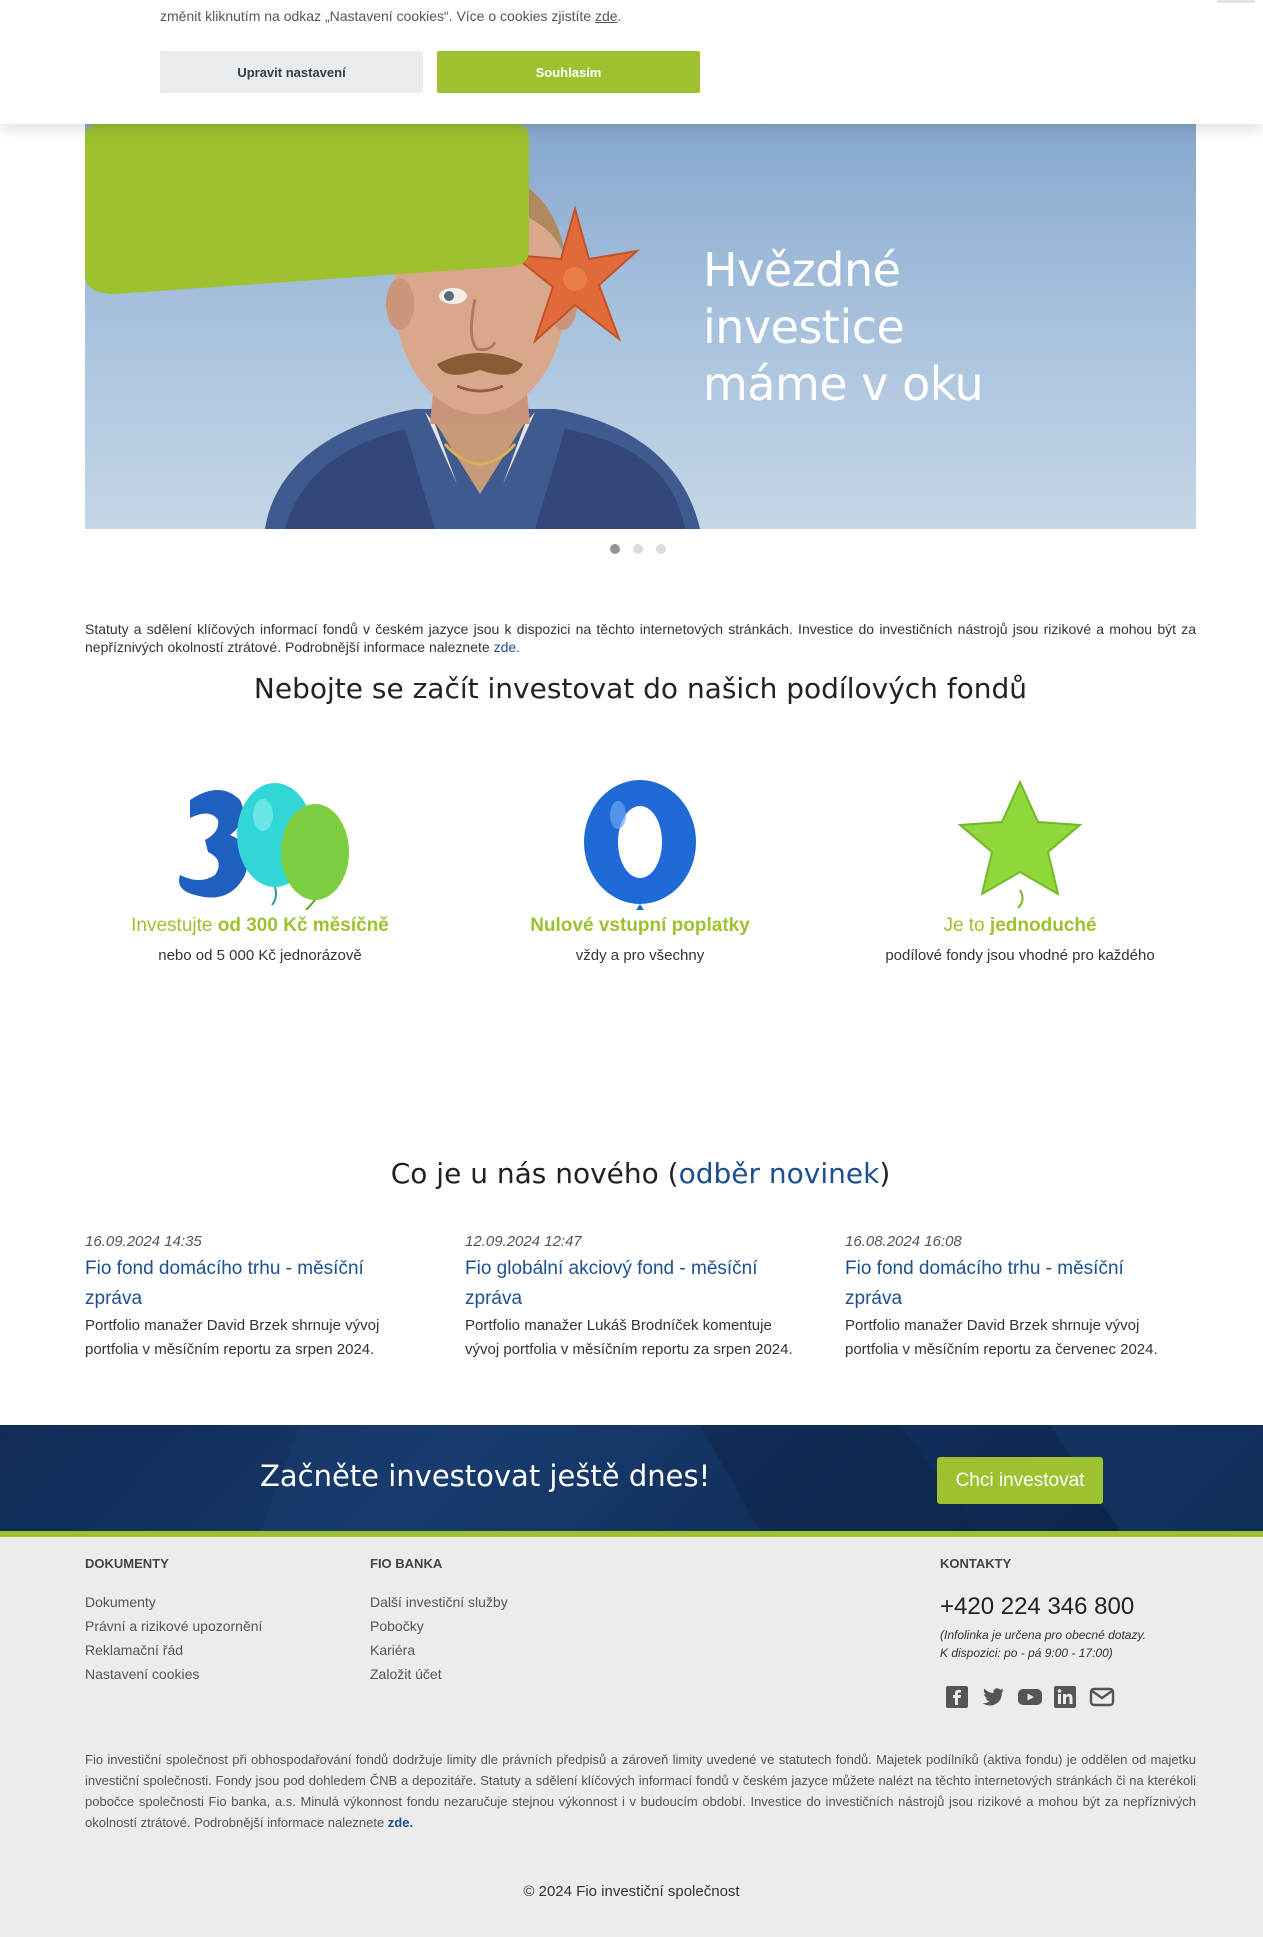  What do you see at coordinates (1102, 1697) in the screenshot?
I see `mail-icon` at bounding box center [1102, 1697].